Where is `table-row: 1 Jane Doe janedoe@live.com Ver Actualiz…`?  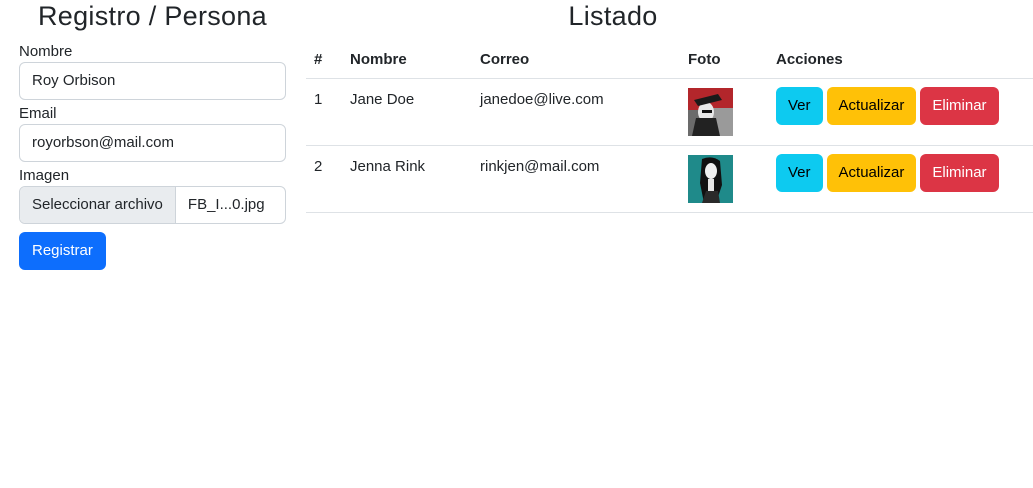
table-row: 1 Jane Doe janedoe@live.com Ver Actualiz… is located at coordinates (669, 112).